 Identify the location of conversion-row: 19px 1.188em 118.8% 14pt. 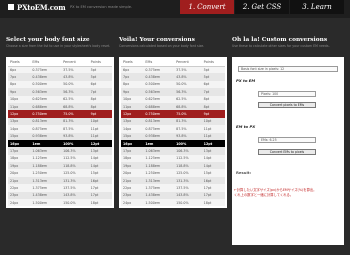
(173, 166).